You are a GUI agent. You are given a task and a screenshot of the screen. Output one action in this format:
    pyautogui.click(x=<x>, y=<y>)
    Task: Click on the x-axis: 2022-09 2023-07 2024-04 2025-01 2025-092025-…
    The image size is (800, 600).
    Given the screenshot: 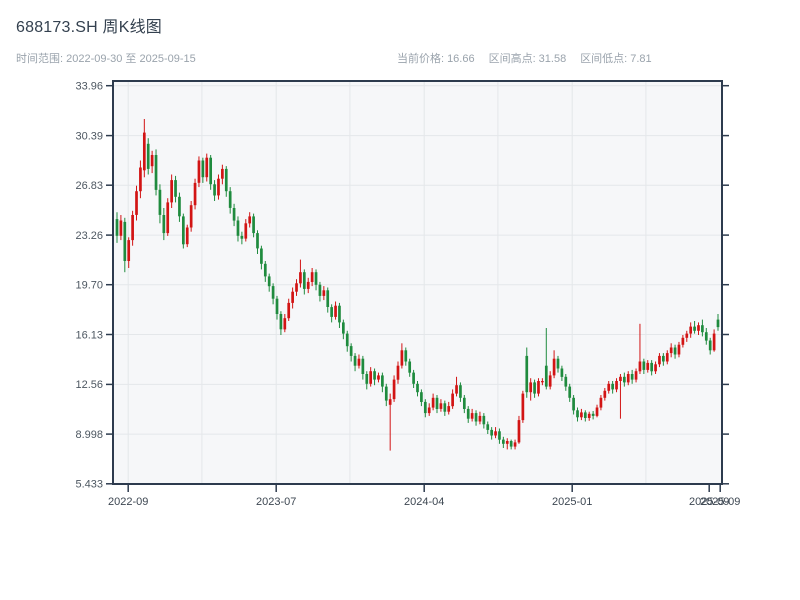 What is the action you would take?
    pyautogui.click(x=424, y=496)
    